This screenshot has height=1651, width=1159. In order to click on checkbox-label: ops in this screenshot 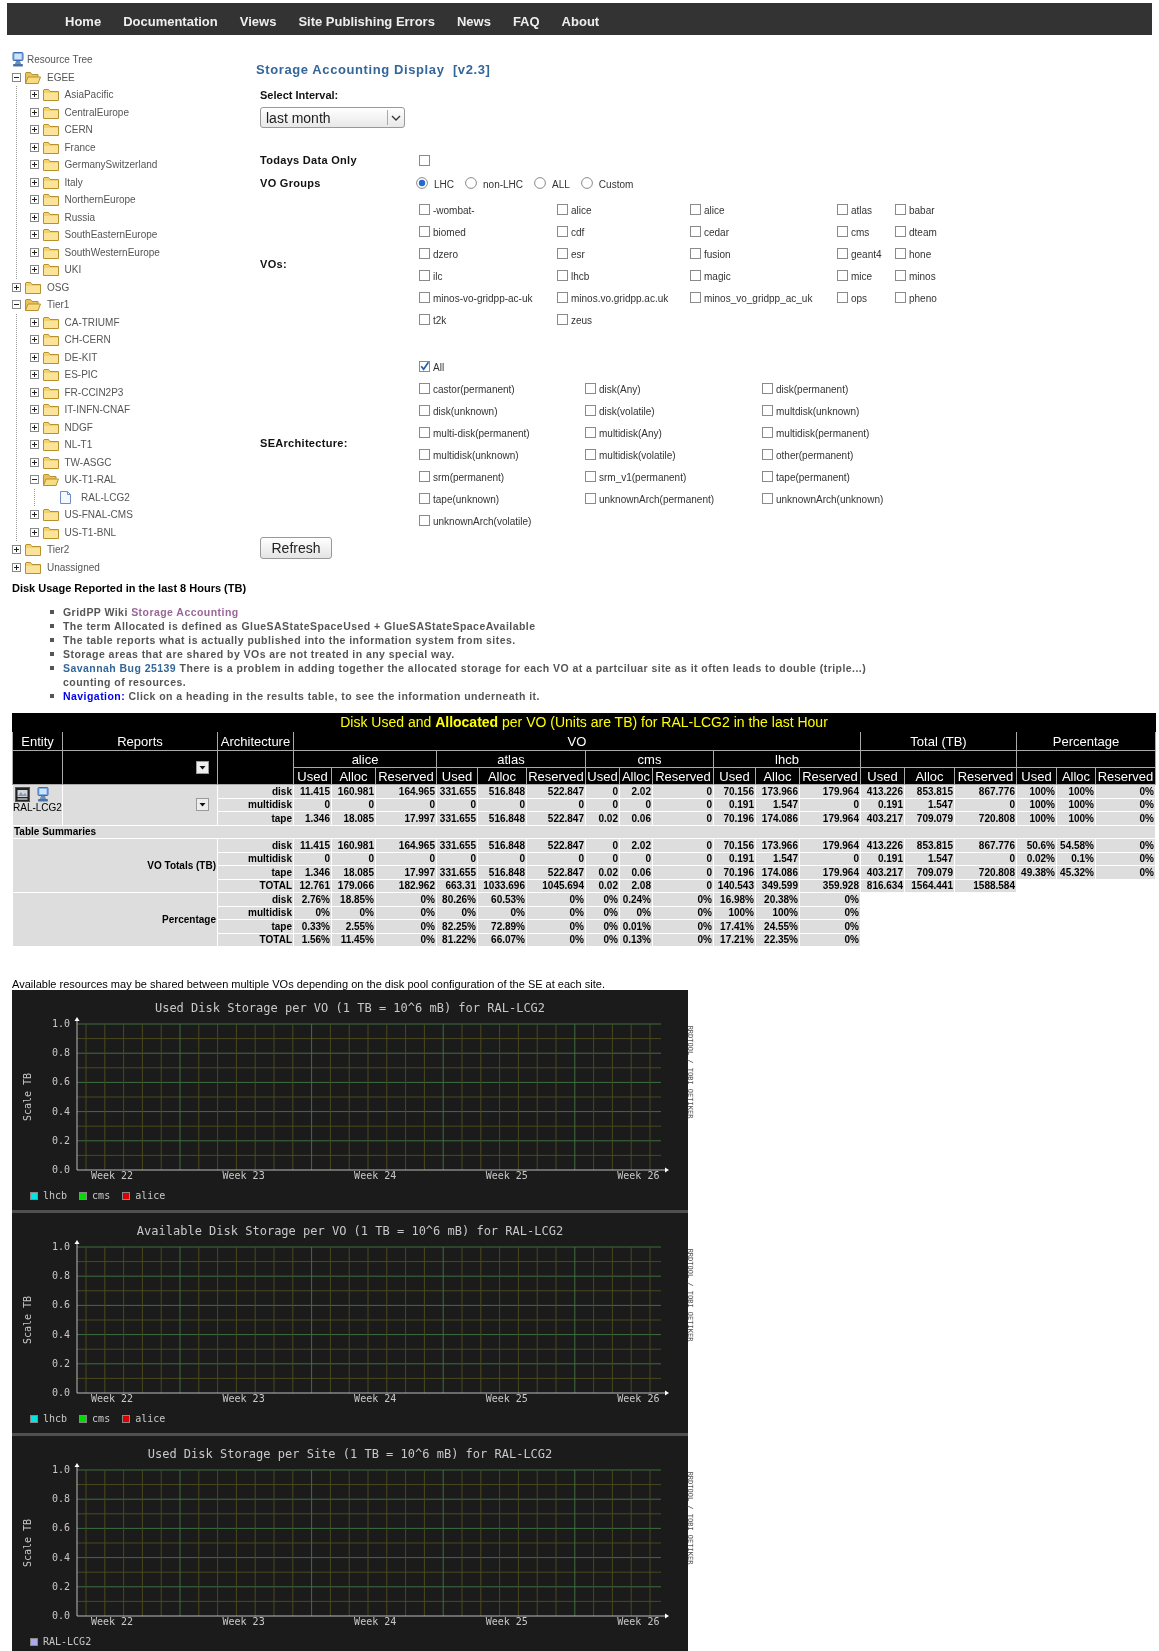, I will do `click(859, 299)`.